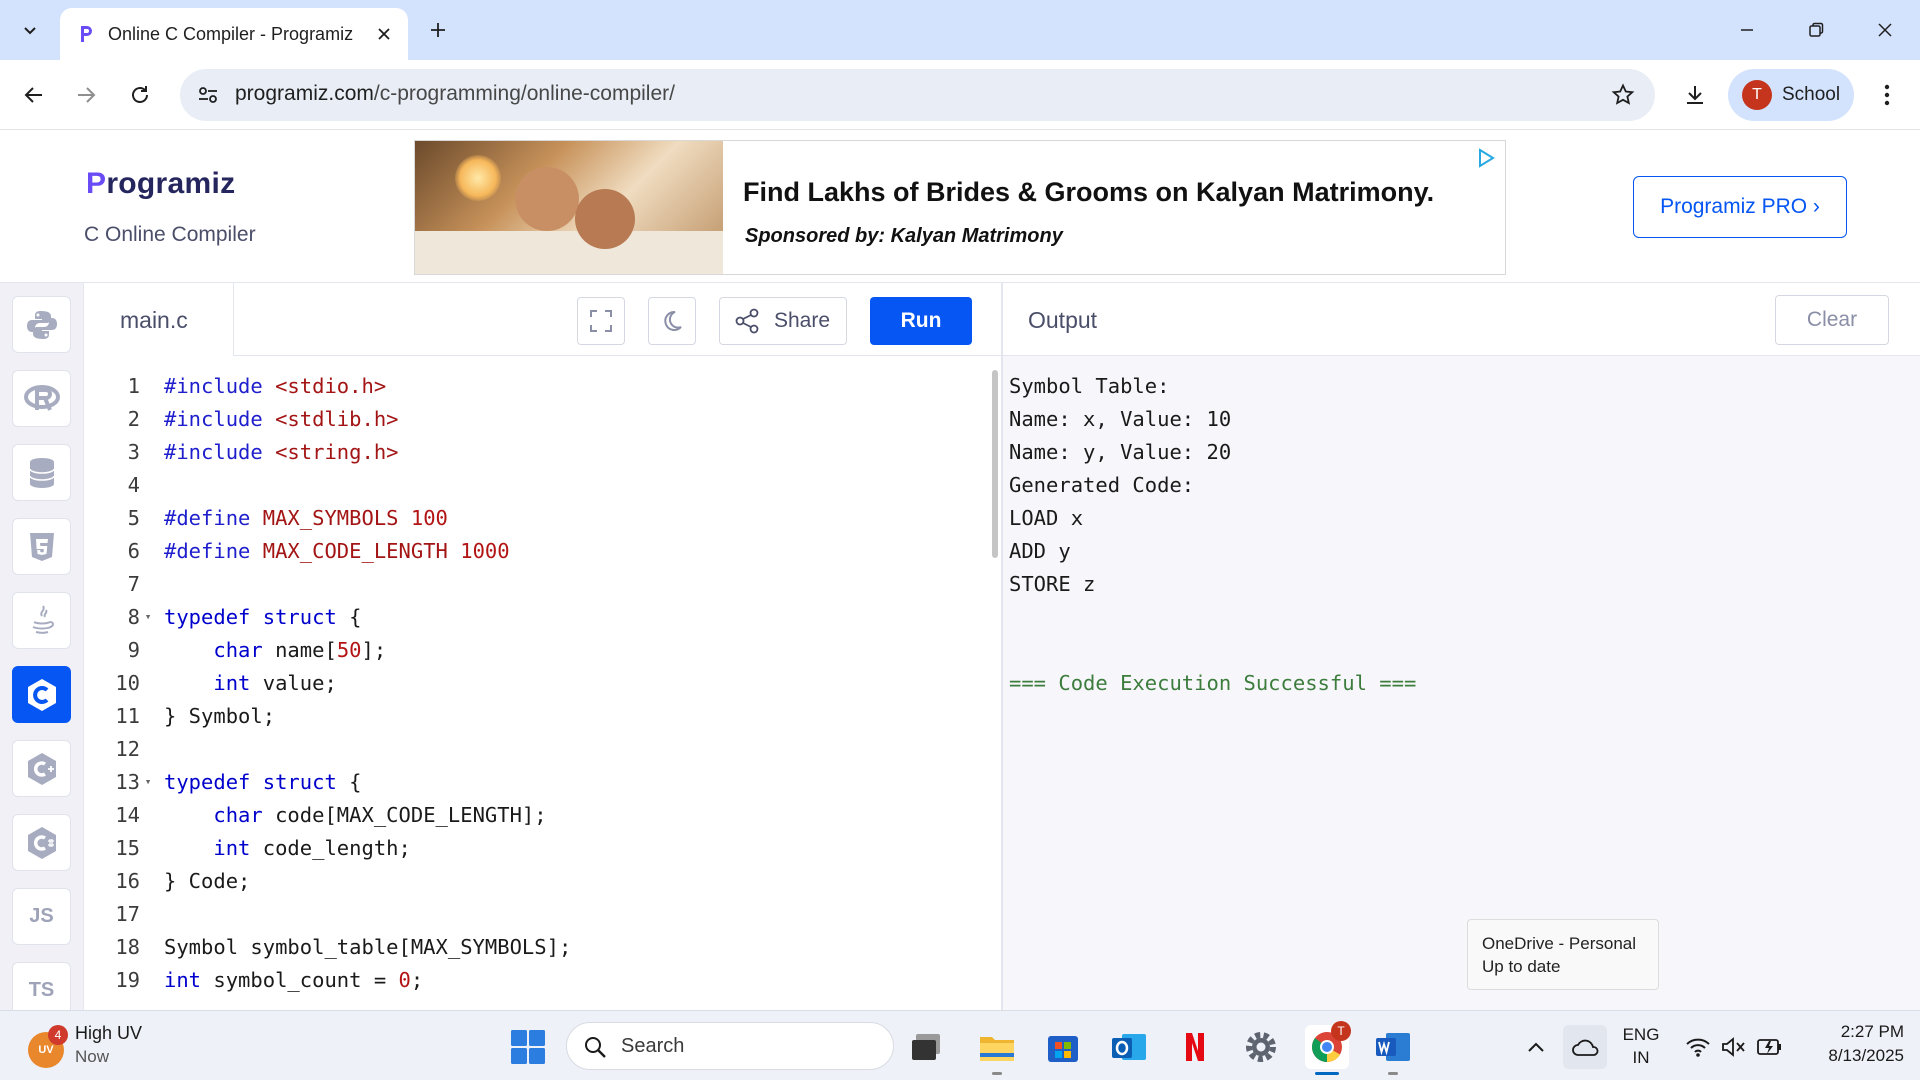 The image size is (1920, 1080). Describe the element at coordinates (995, 464) in the screenshot. I see `editor-scrollbar-thumb` at that location.